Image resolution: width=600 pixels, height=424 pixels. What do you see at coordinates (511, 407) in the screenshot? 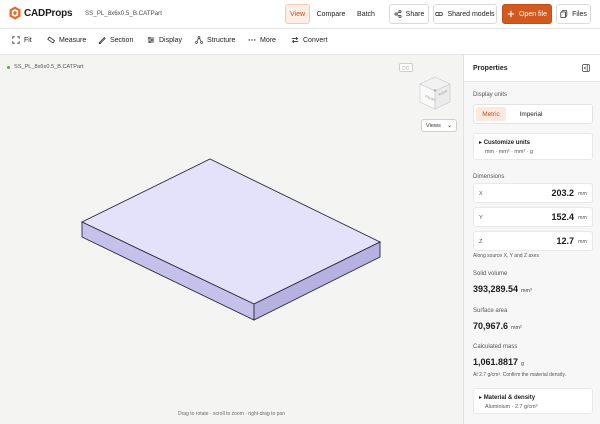
I see `material-density-value: Aluminium · 2.7 g/cm³` at bounding box center [511, 407].